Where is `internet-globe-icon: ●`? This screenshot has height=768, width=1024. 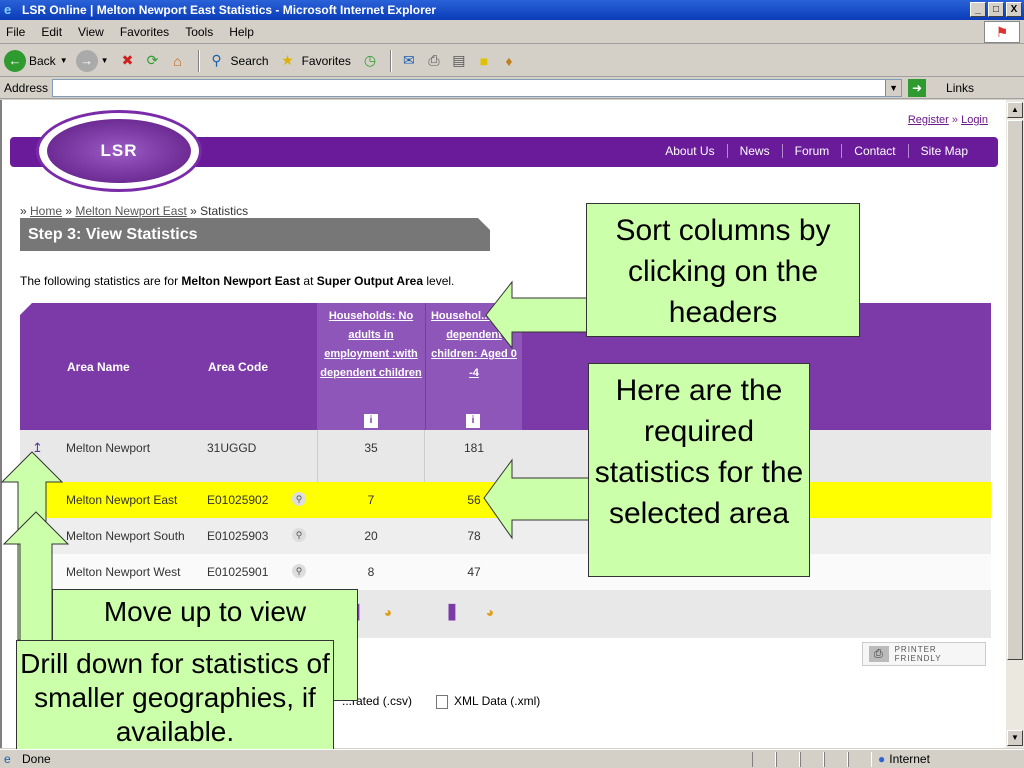 internet-globe-icon: ● is located at coordinates (882, 759).